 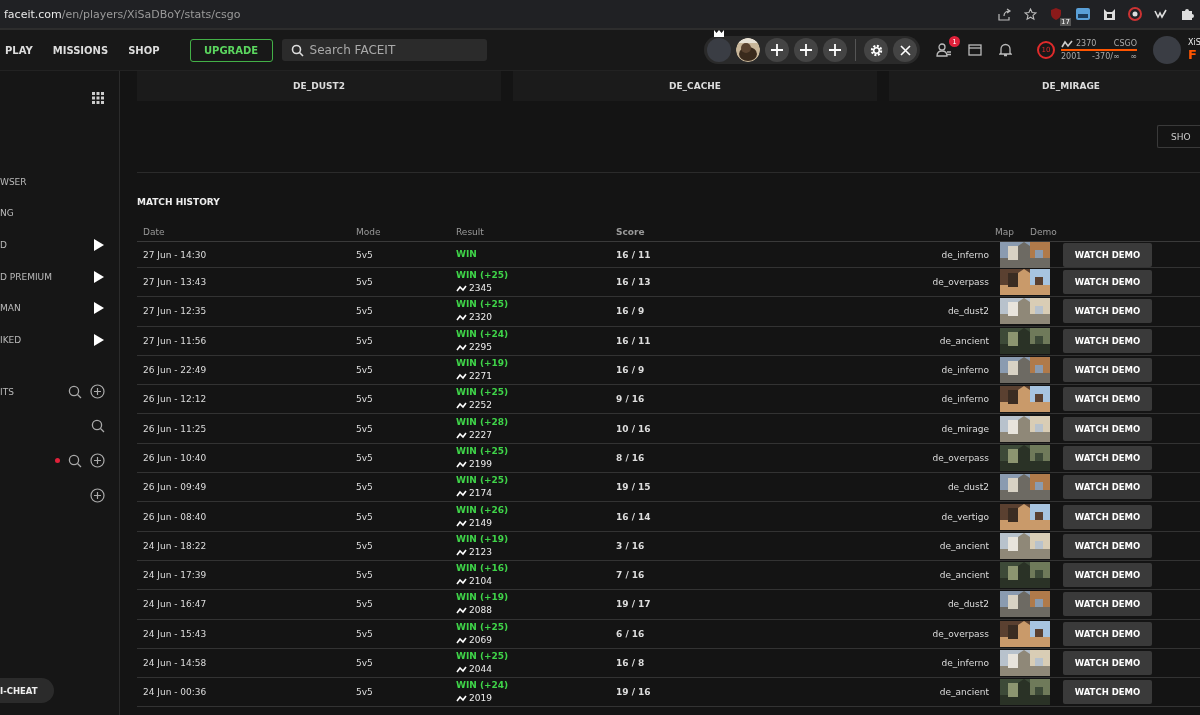 I want to click on elo-cell: 2227, so click(x=533, y=435).